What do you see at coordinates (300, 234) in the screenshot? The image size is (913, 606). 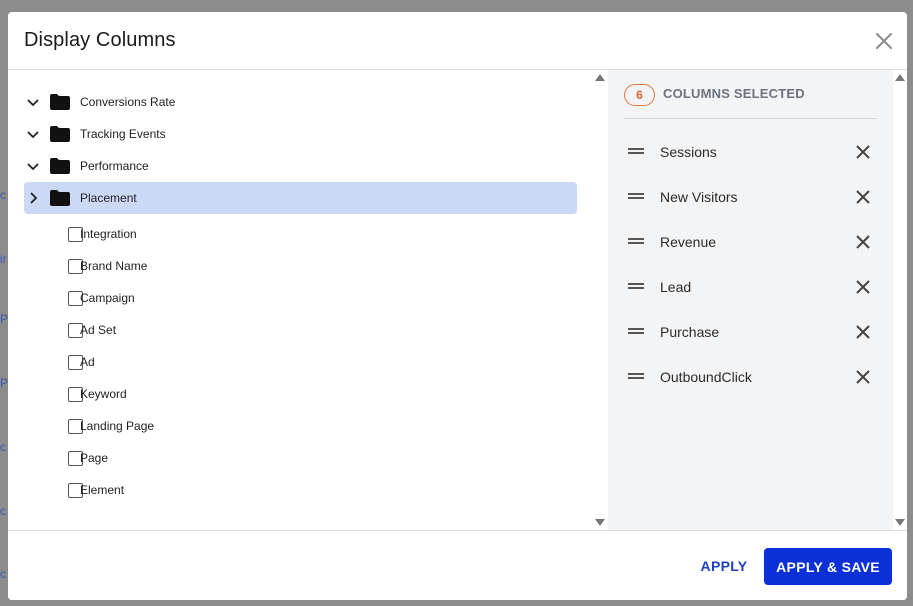 I see `tree-column-row: Integration` at bounding box center [300, 234].